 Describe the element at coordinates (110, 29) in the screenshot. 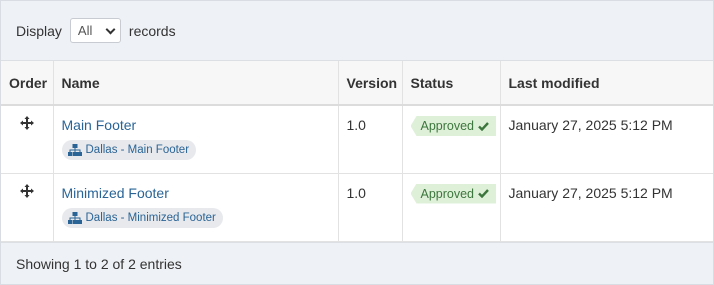

I see `chevron-down-icon` at that location.